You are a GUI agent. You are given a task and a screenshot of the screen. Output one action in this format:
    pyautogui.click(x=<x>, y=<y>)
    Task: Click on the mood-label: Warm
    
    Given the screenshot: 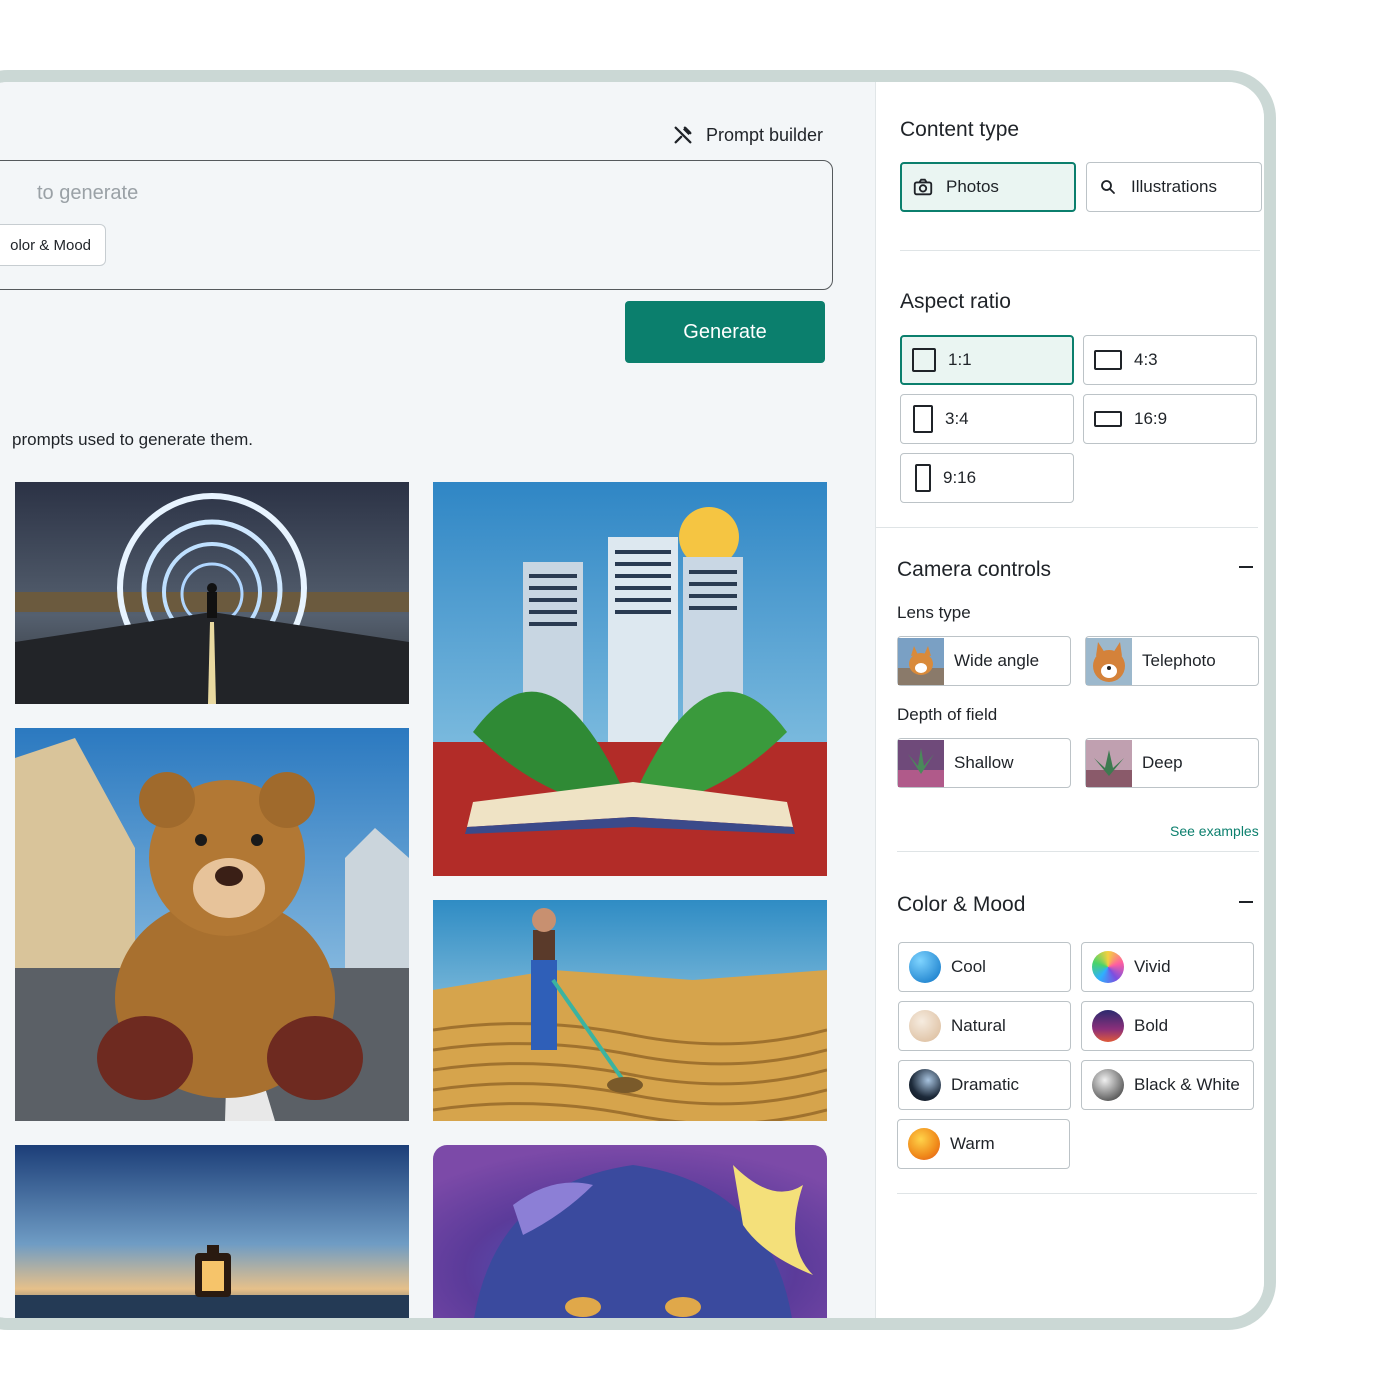 What is the action you would take?
    pyautogui.click(x=972, y=1143)
    